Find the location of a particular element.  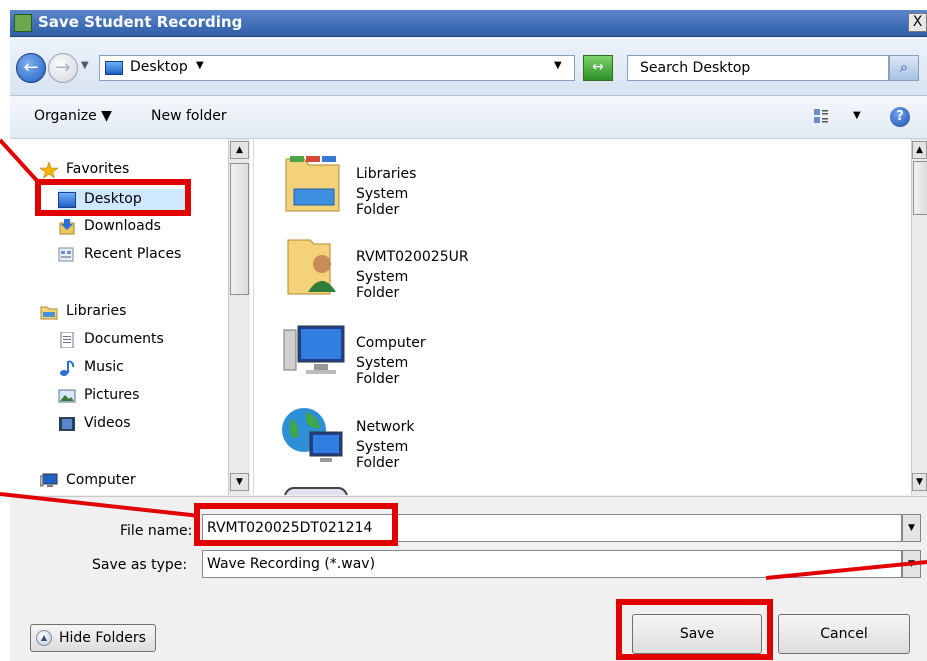

nav-item-label: Documents is located at coordinates (124, 339).